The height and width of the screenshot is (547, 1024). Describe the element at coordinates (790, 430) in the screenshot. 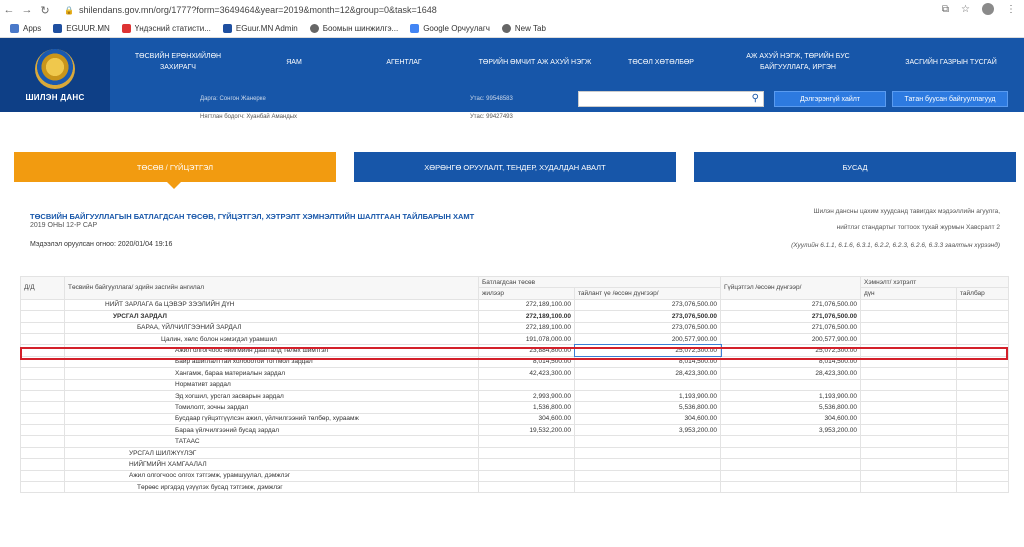

I see `row-actual: 3,953,200.00` at that location.